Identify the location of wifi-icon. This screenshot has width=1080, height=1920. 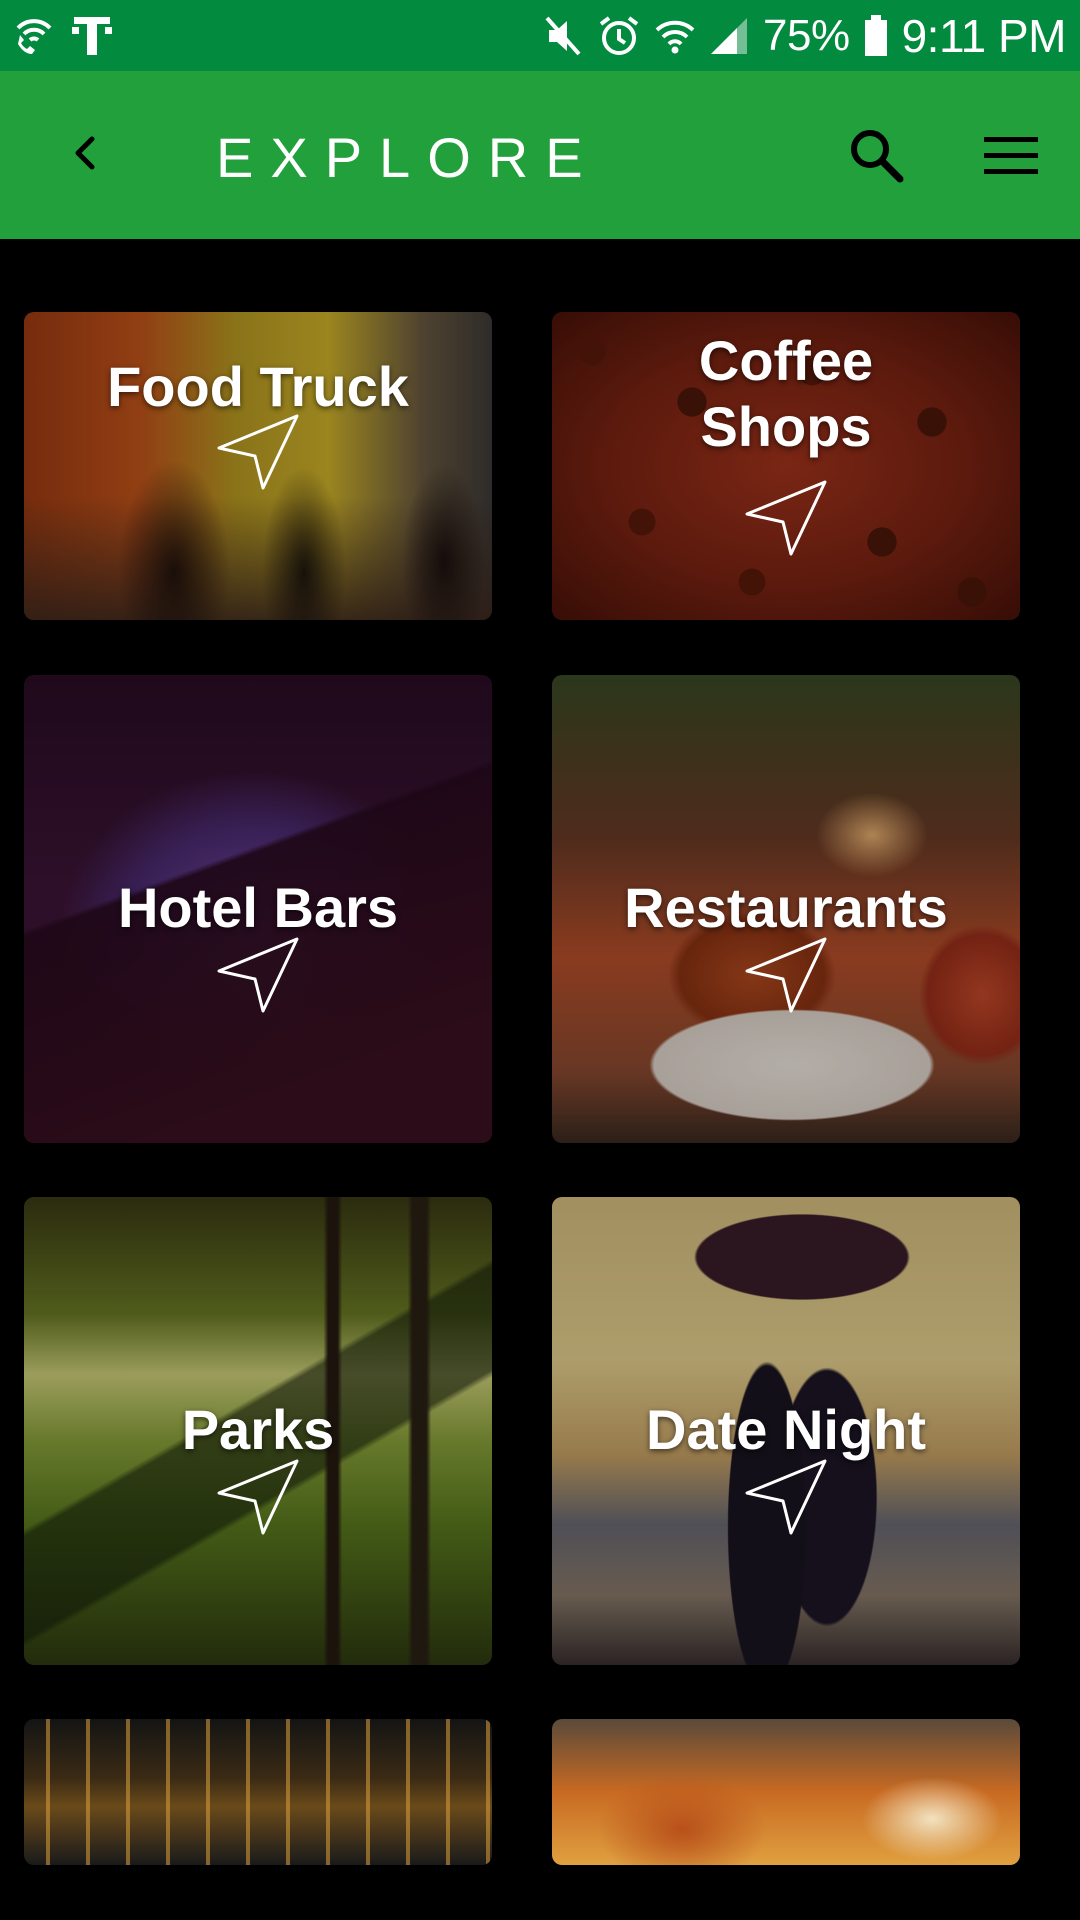
(675, 36).